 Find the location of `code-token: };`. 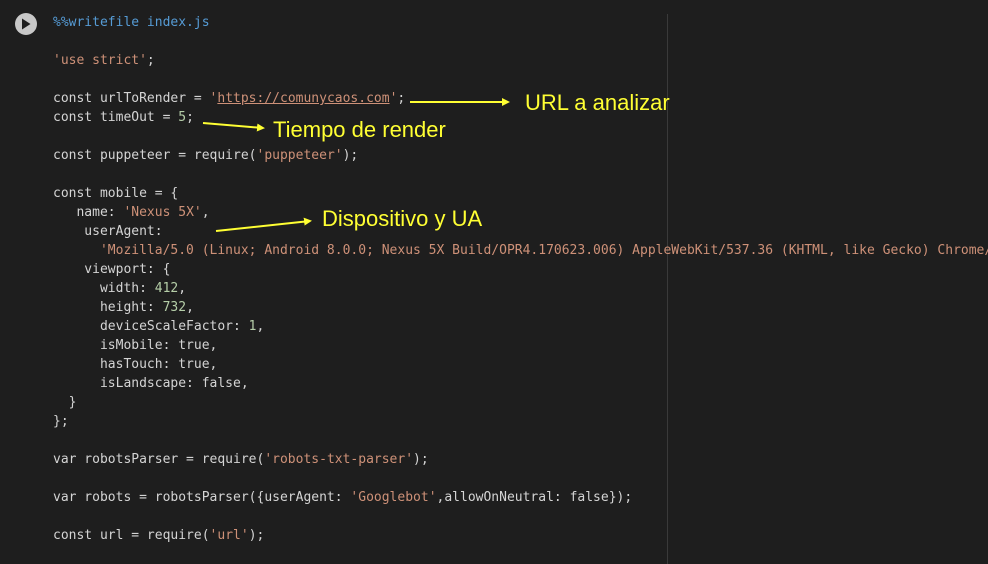

code-token: }; is located at coordinates (61, 421).